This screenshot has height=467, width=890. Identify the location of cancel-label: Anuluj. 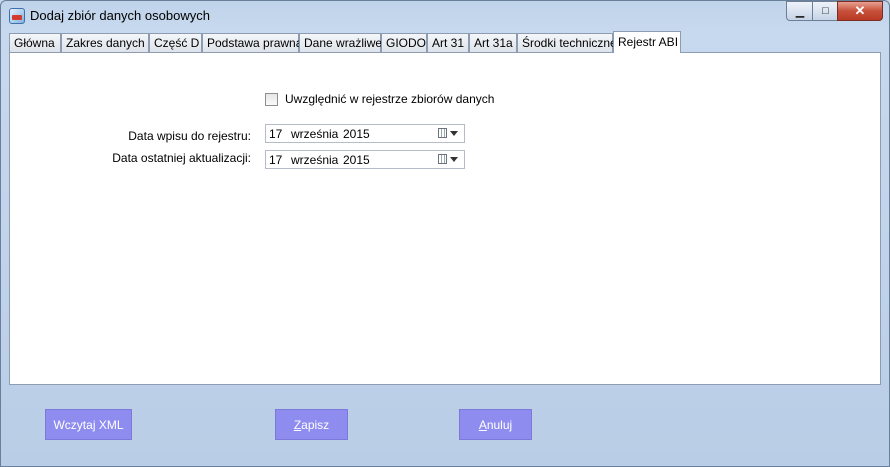
(495, 424).